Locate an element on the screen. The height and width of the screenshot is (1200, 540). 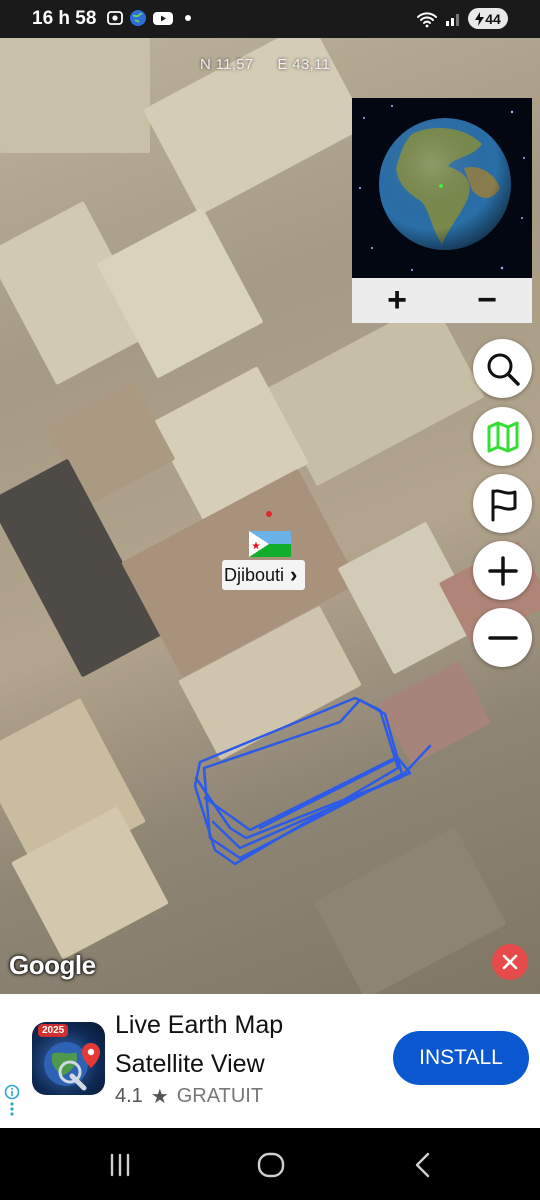
ad-title-line1: Live Earth Map is located at coordinates (199, 1025).